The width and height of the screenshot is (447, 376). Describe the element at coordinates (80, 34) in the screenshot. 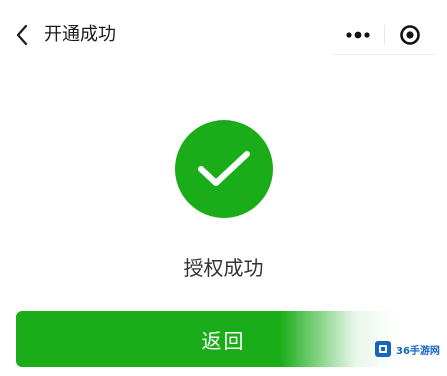

I see `page-title: 开通成功` at that location.